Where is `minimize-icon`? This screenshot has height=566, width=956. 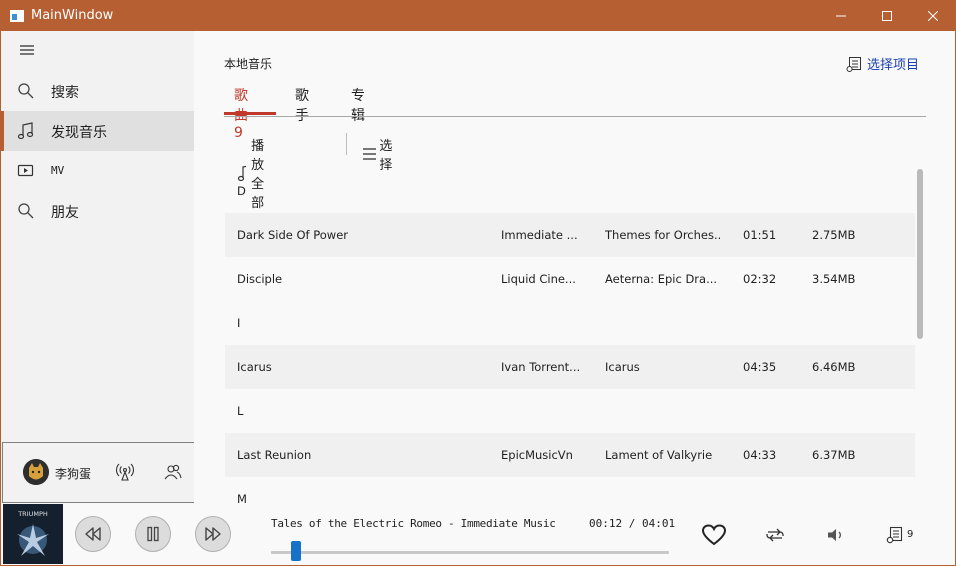
minimize-icon is located at coordinates (841, 16).